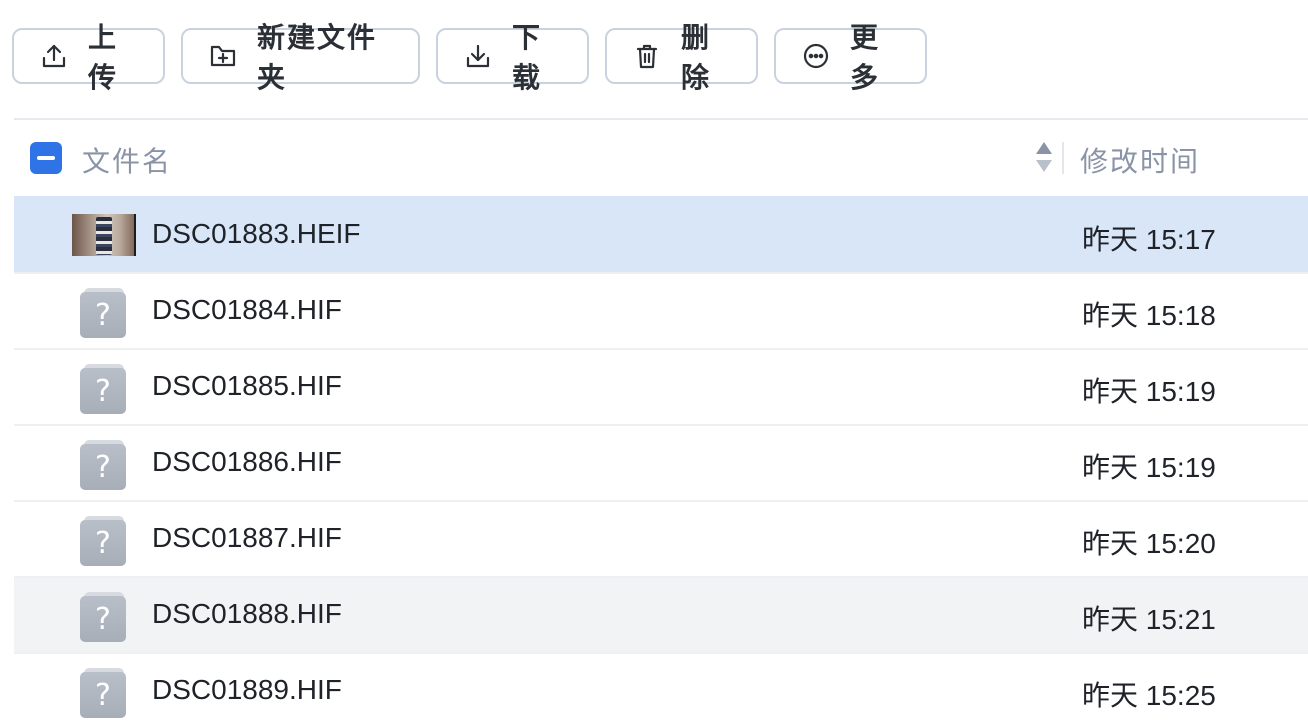 The image size is (1308, 728). Describe the element at coordinates (661, 234) in the screenshot. I see `table-row: DSC01883.HEIF 昨天 15:17` at that location.